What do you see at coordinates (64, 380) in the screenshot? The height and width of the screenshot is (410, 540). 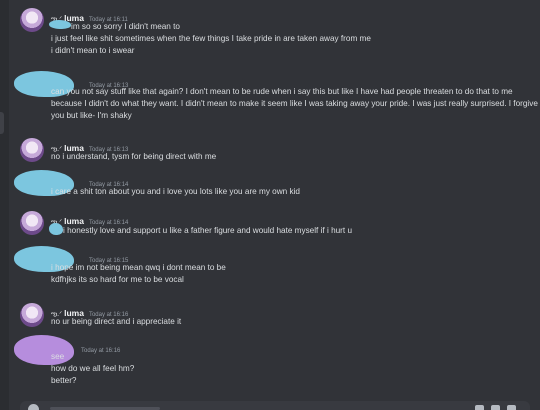 I see `message-line: better?` at bounding box center [64, 380].